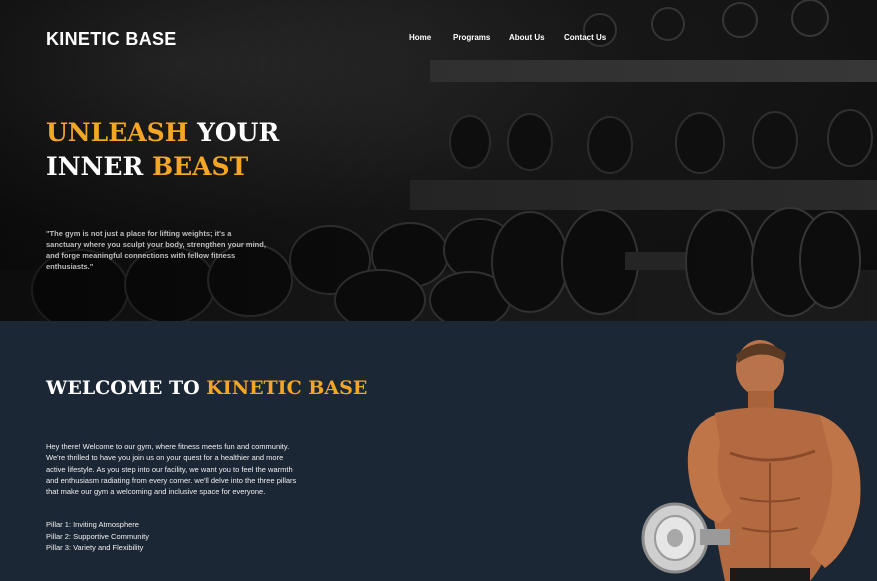 This screenshot has height=581, width=877. Describe the element at coordinates (117, 132) in the screenshot. I see `hero-title-accent-1: UNLEASH` at that location.